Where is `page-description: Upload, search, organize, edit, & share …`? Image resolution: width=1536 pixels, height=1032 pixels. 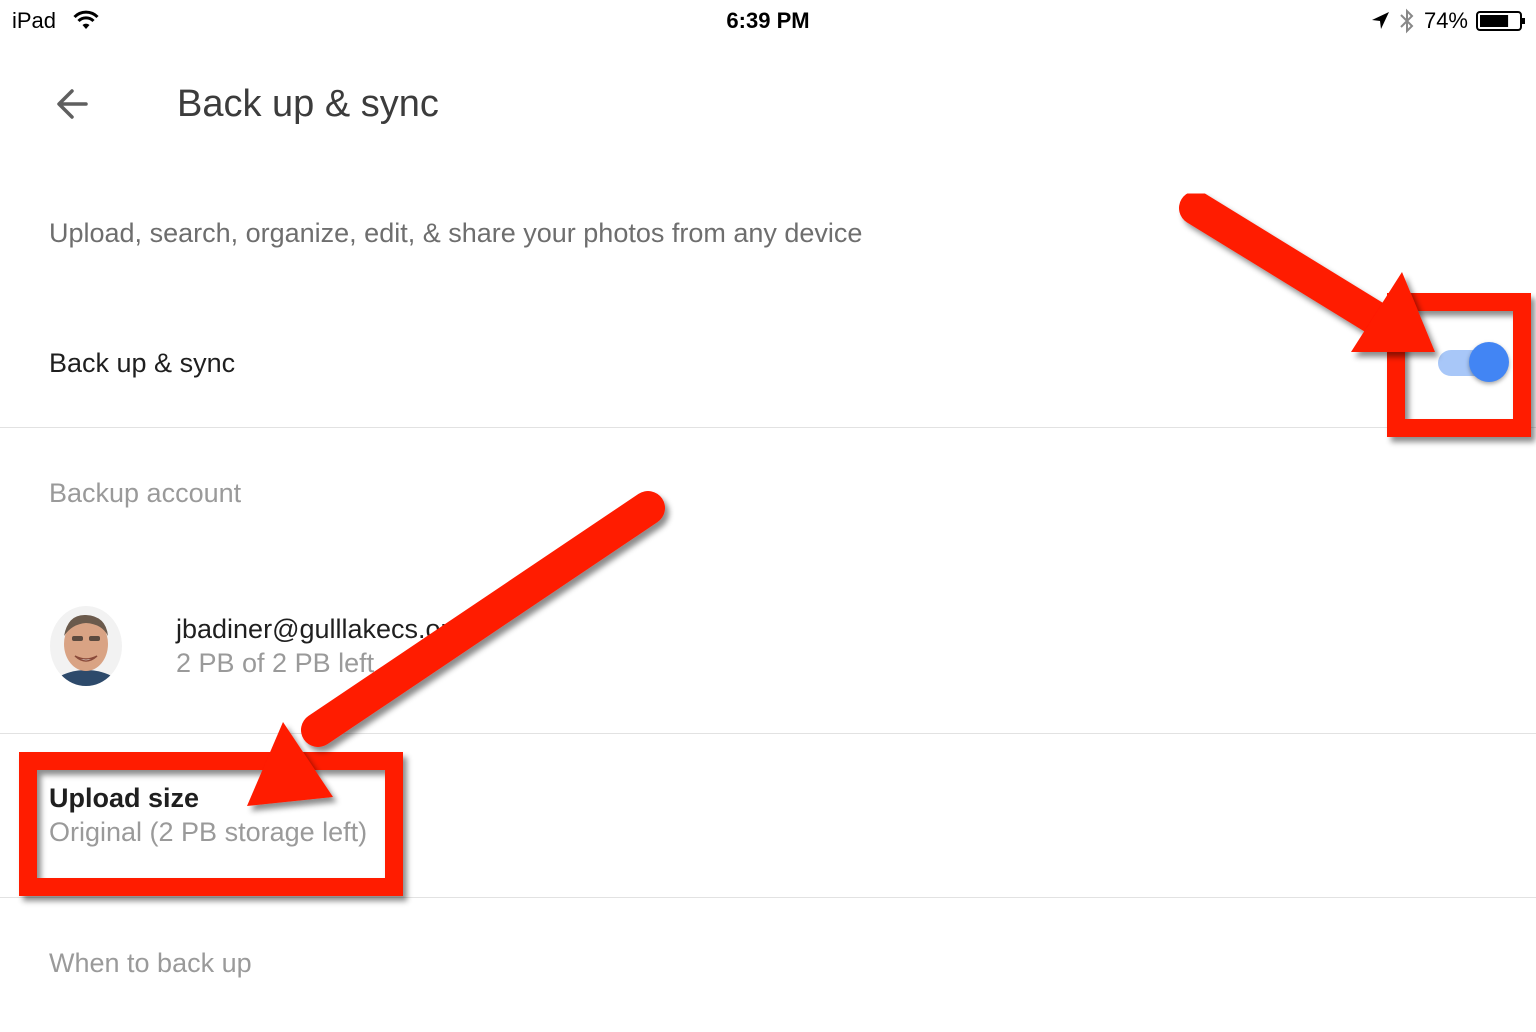
page-description: Upload, search, organize, edit, & share … is located at coordinates (456, 233).